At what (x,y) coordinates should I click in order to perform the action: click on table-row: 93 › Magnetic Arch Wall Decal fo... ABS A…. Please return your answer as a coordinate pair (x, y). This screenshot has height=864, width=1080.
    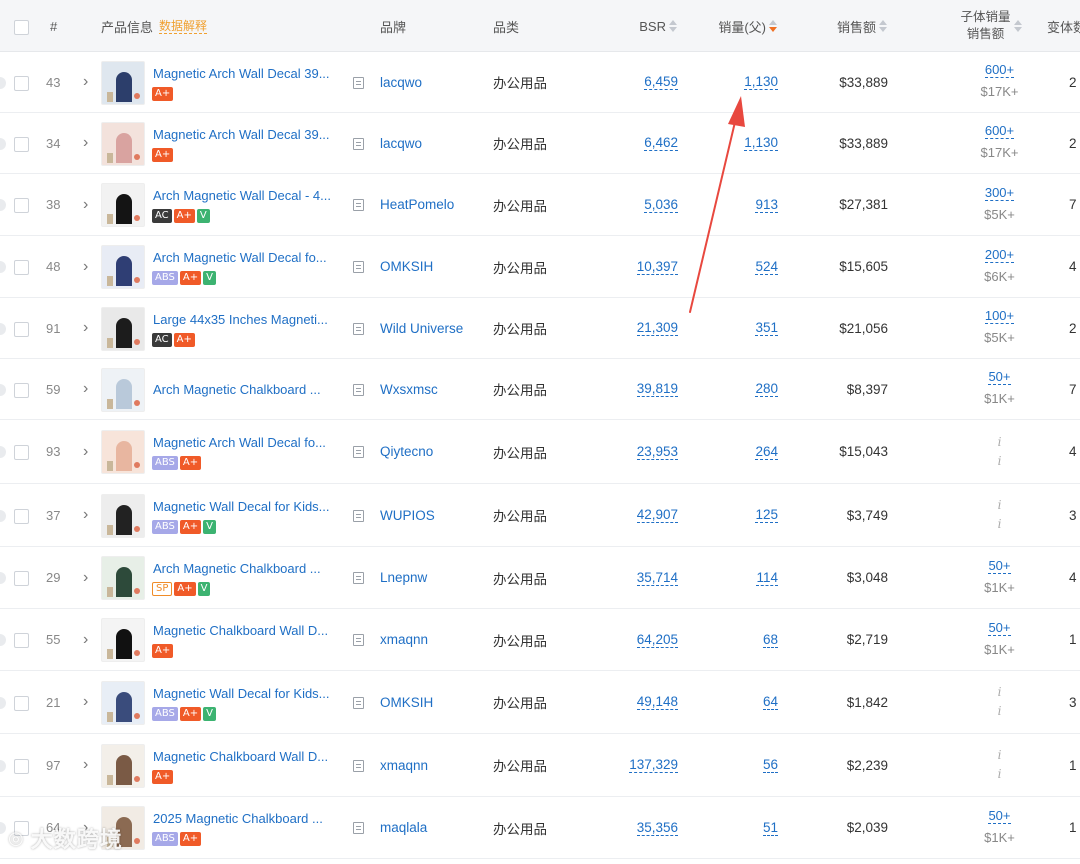
    Looking at the image, I should click on (540, 452).